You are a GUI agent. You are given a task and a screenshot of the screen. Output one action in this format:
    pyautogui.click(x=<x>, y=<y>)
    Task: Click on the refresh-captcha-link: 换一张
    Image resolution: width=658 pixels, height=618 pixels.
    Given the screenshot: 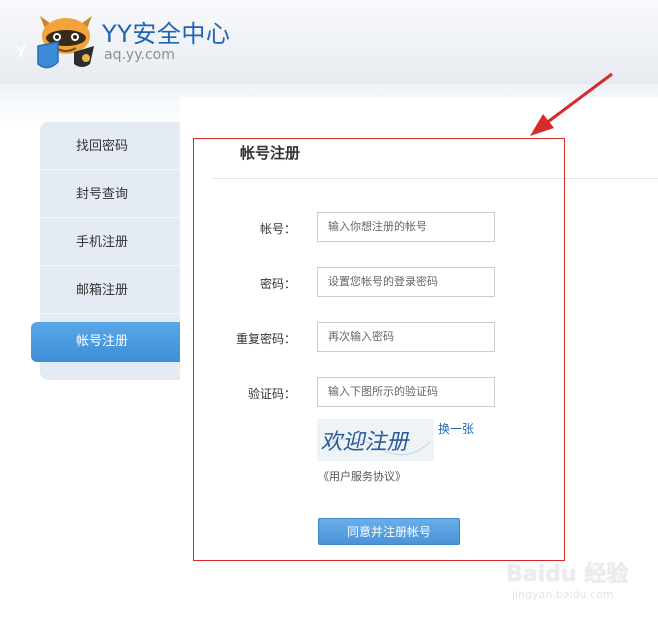 What is the action you would take?
    pyautogui.click(x=456, y=428)
    